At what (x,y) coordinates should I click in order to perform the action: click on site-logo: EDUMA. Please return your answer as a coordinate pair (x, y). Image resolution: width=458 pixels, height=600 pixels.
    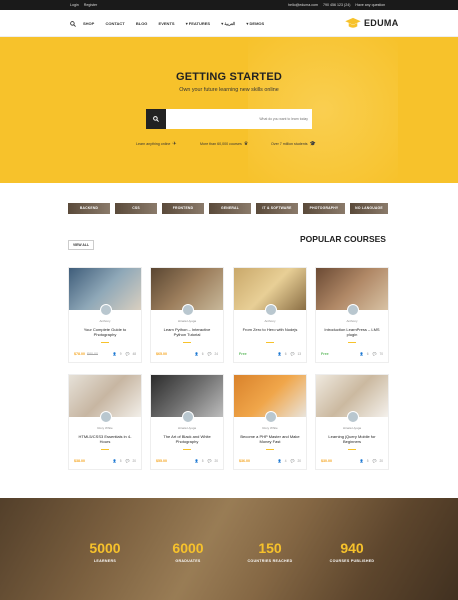
    Looking at the image, I should click on (371, 23).